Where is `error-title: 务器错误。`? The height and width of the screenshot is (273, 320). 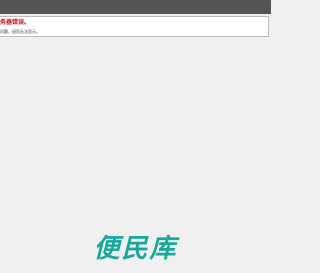 error-title: 务器错误。 is located at coordinates (15, 22).